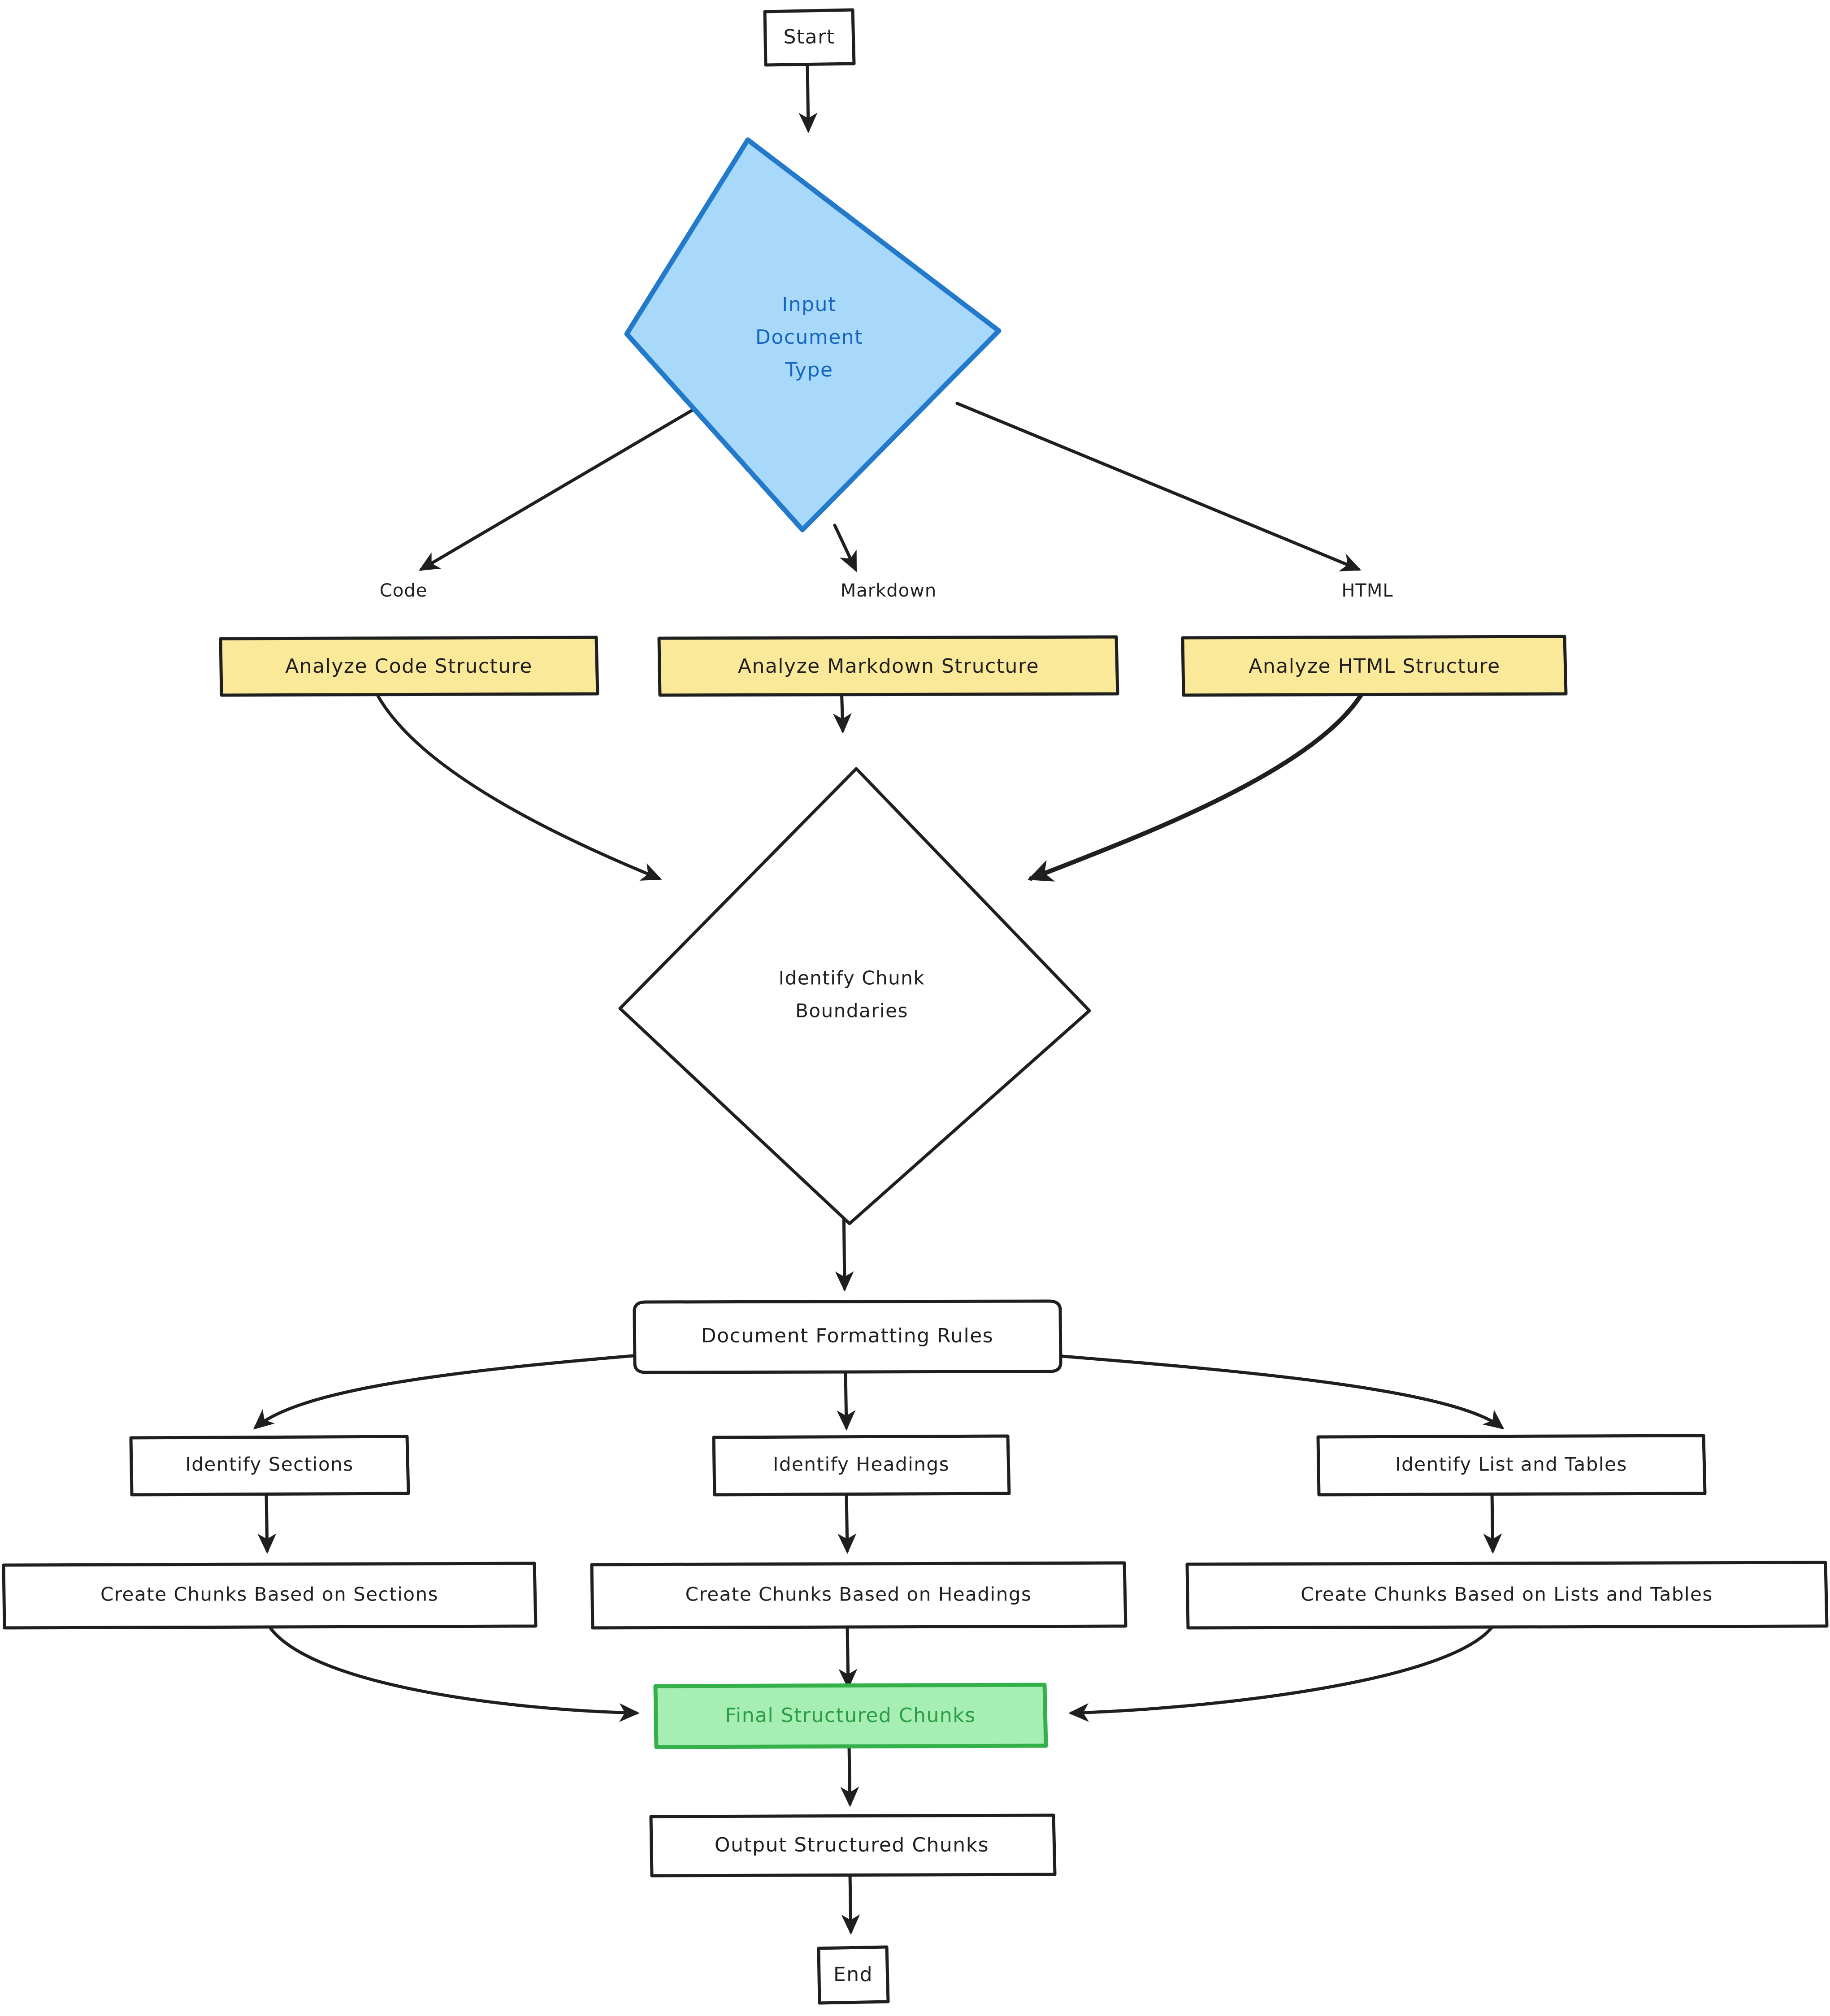 The height and width of the screenshot is (2016, 1830). I want to click on node-start-label: Start, so click(809, 37).